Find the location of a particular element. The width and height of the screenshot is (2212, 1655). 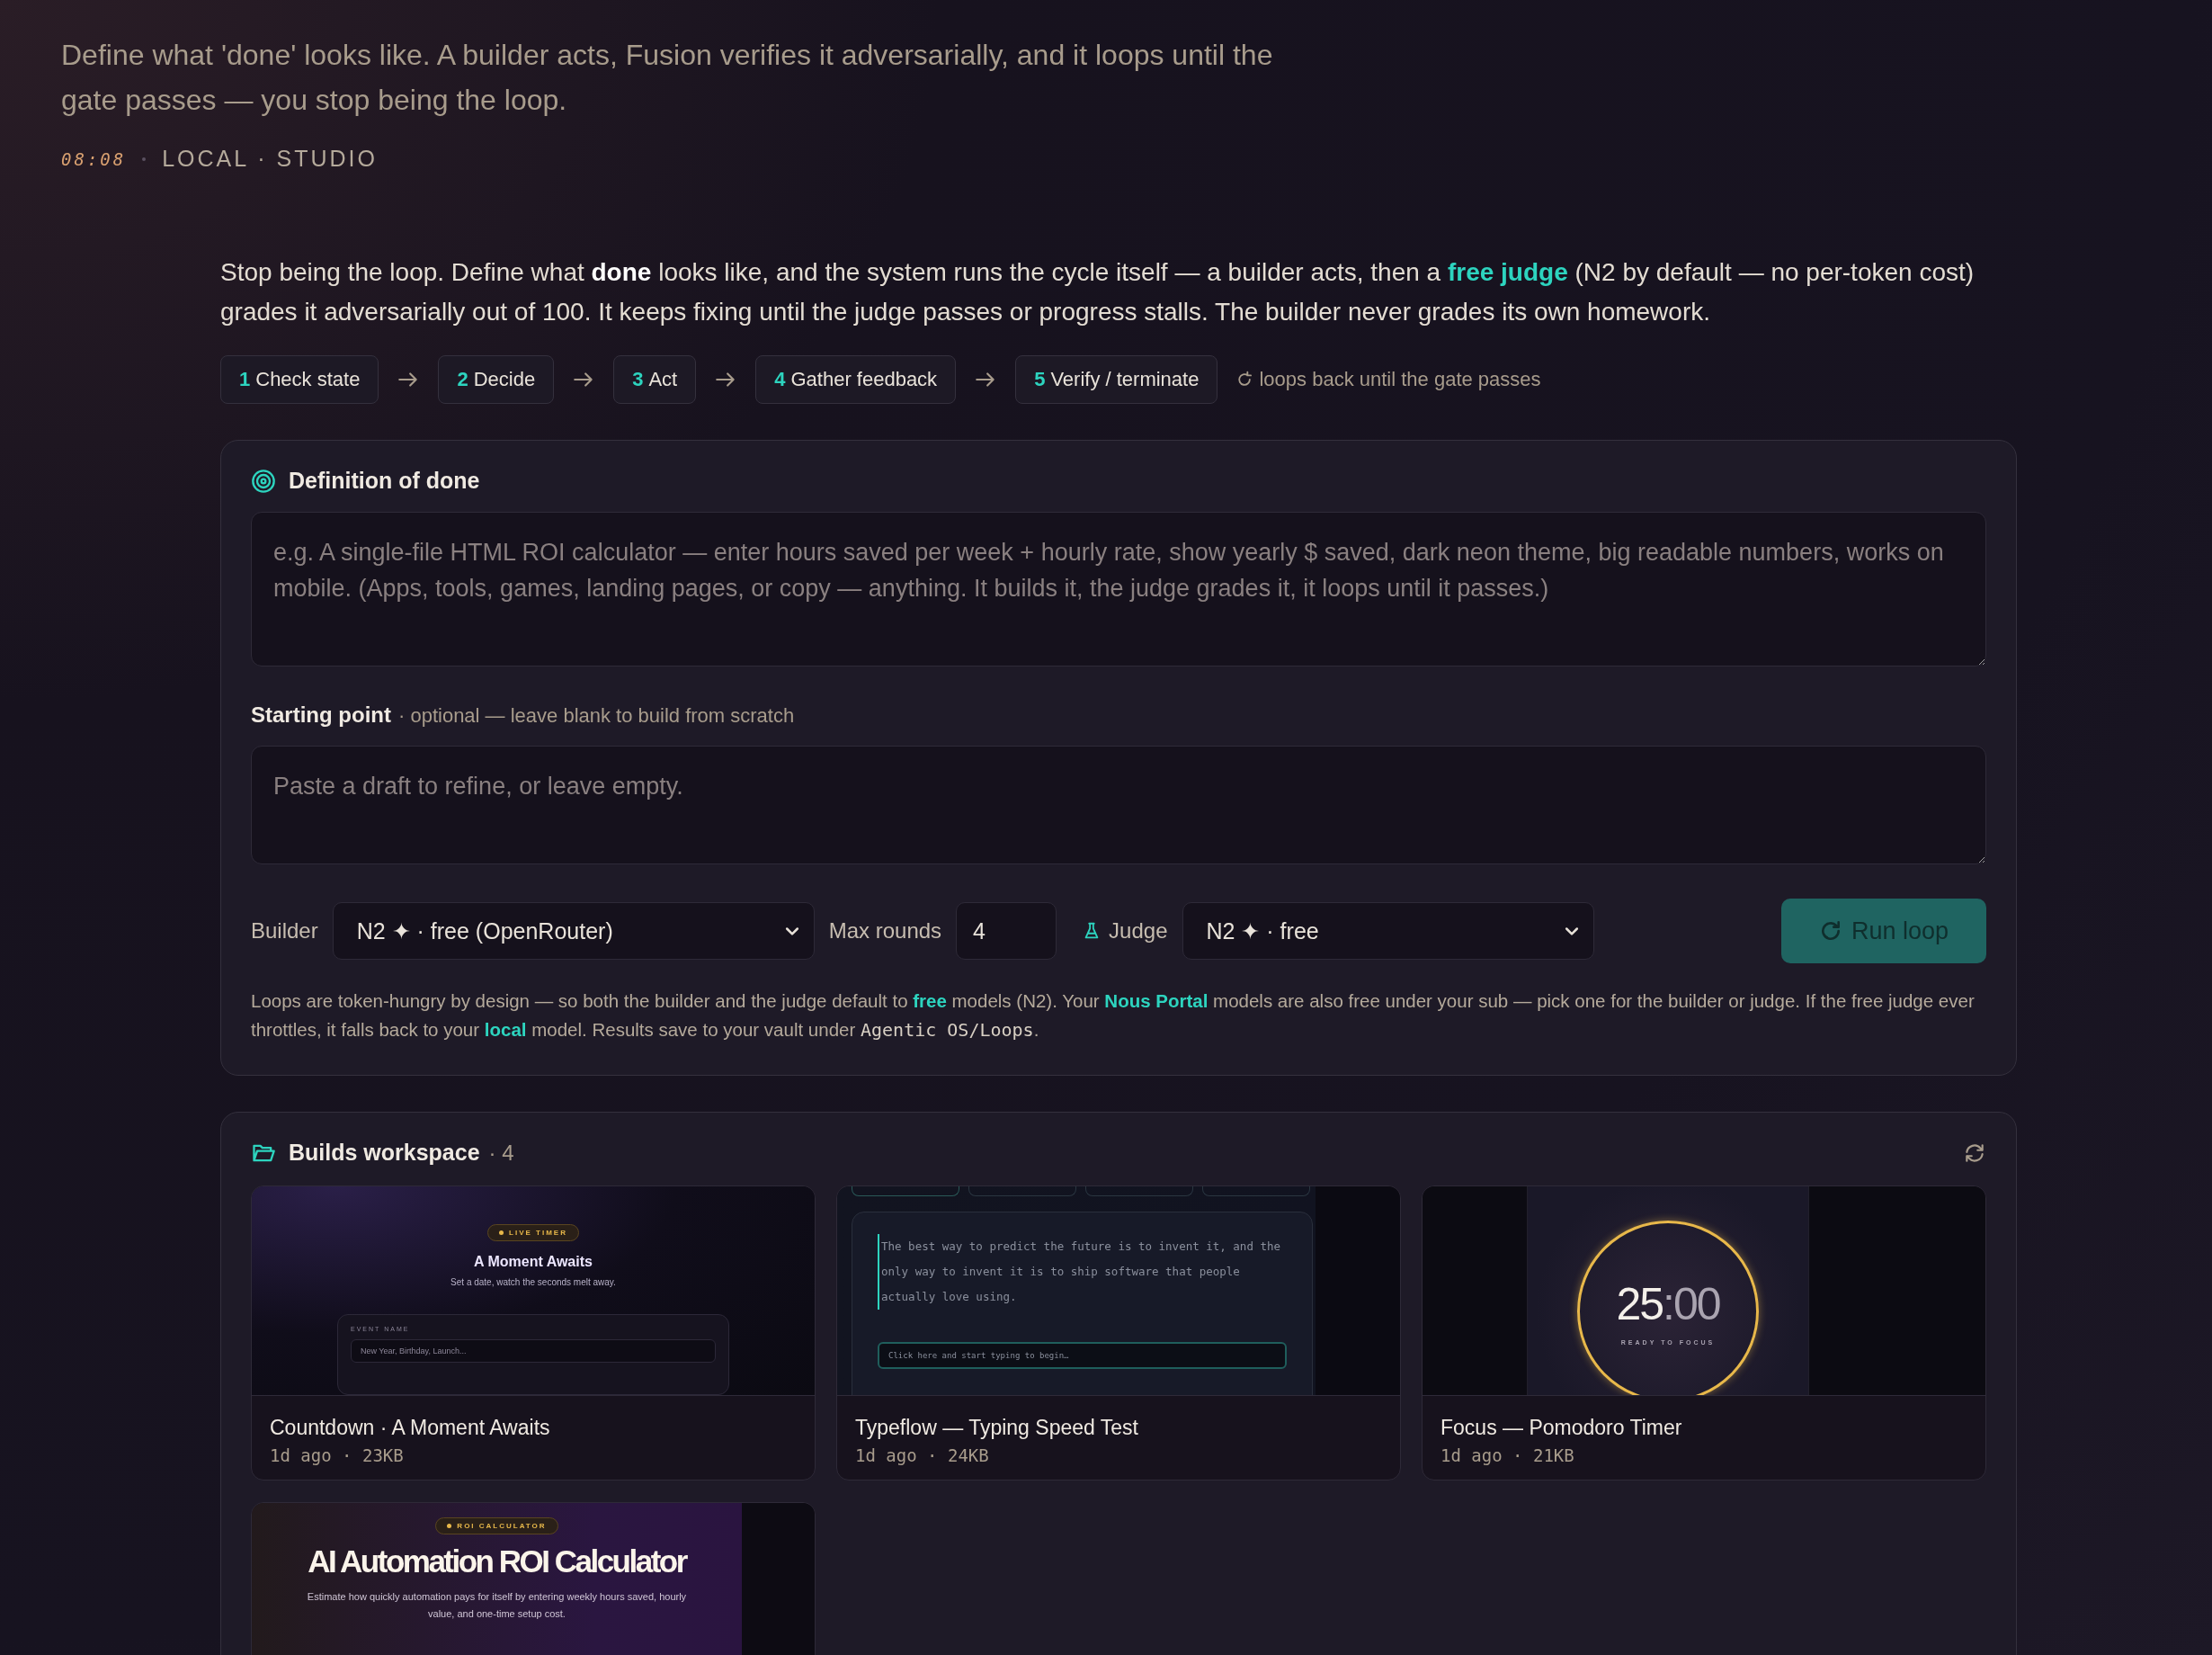

intro-paragraph: Stop being the loop. Define what done looks like, and the system runs the cycle itself — a builder acts, then a free judge (N2 by default — no per-token cost) grades it adversarially out of 100. It keeps fixing until the judge passes or progress stalls. The builder never grades its own homework. is located at coordinates (1098, 292).